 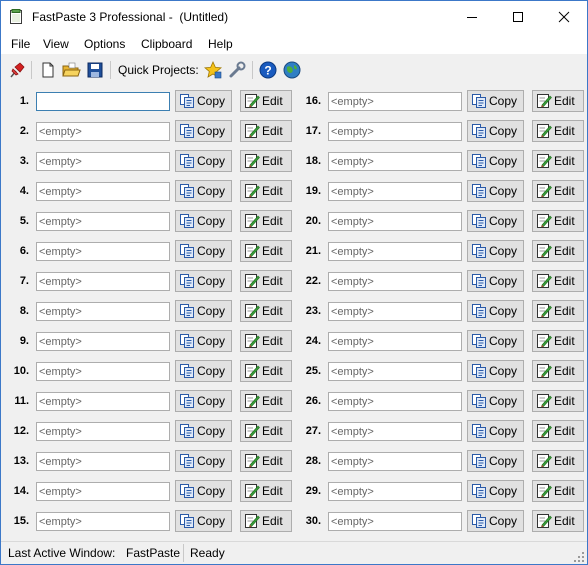 I want to click on close-button, so click(x=564, y=17).